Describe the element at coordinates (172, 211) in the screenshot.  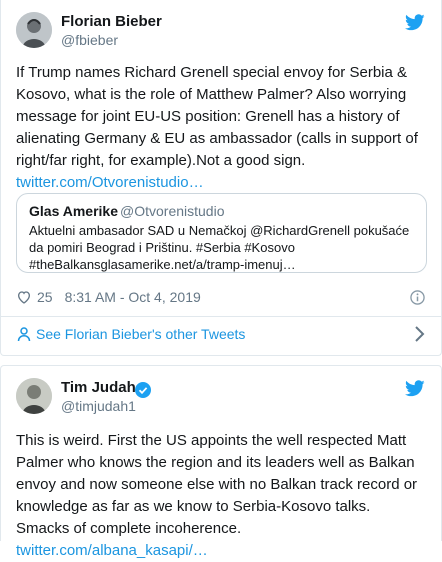
I see `quoted-author-handle: @Otvorenistudio` at that location.